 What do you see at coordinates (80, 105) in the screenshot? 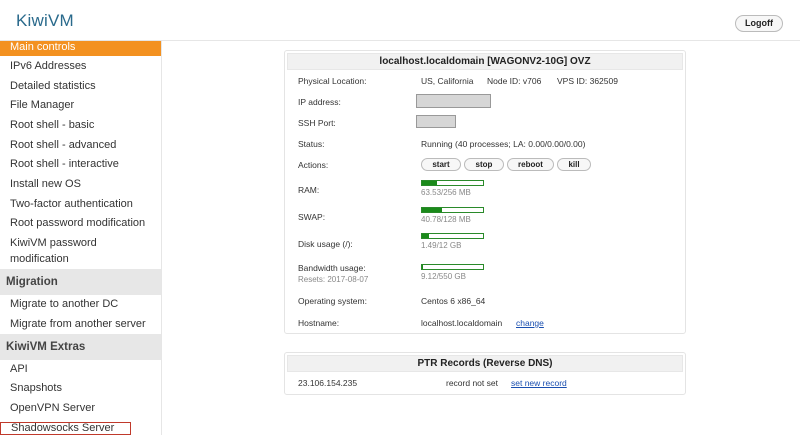
I see `sidebar-item-file-manager: File Manager` at bounding box center [80, 105].